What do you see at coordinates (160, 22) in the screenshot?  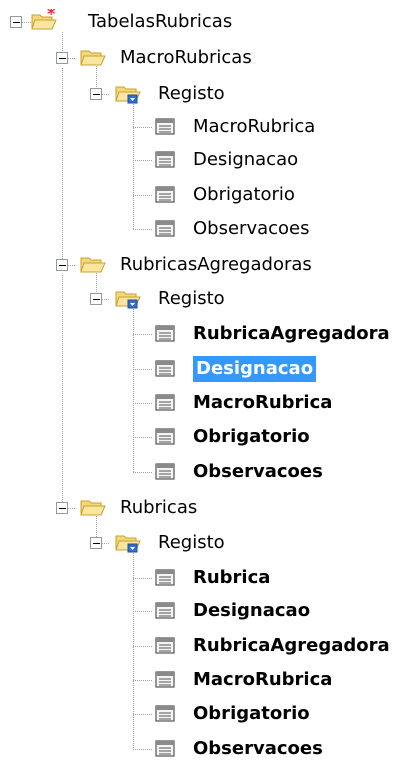 I see `tree-root-label: TabelasRubricas` at bounding box center [160, 22].